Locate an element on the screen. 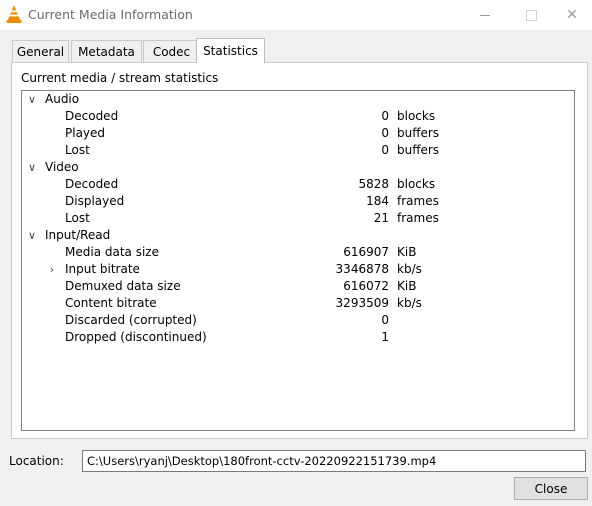 The image size is (592, 506). tab-statistics: Statistics is located at coordinates (230, 50).